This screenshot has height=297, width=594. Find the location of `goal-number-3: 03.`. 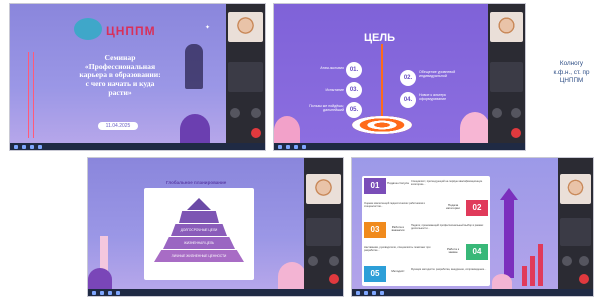

goal-number-3: 03. is located at coordinates (354, 90).